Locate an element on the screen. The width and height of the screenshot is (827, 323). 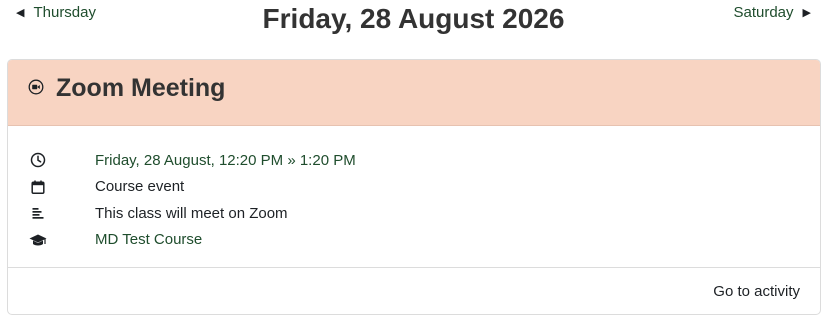
event-description-row: This class will meet on Zoom is located at coordinates (414, 213).